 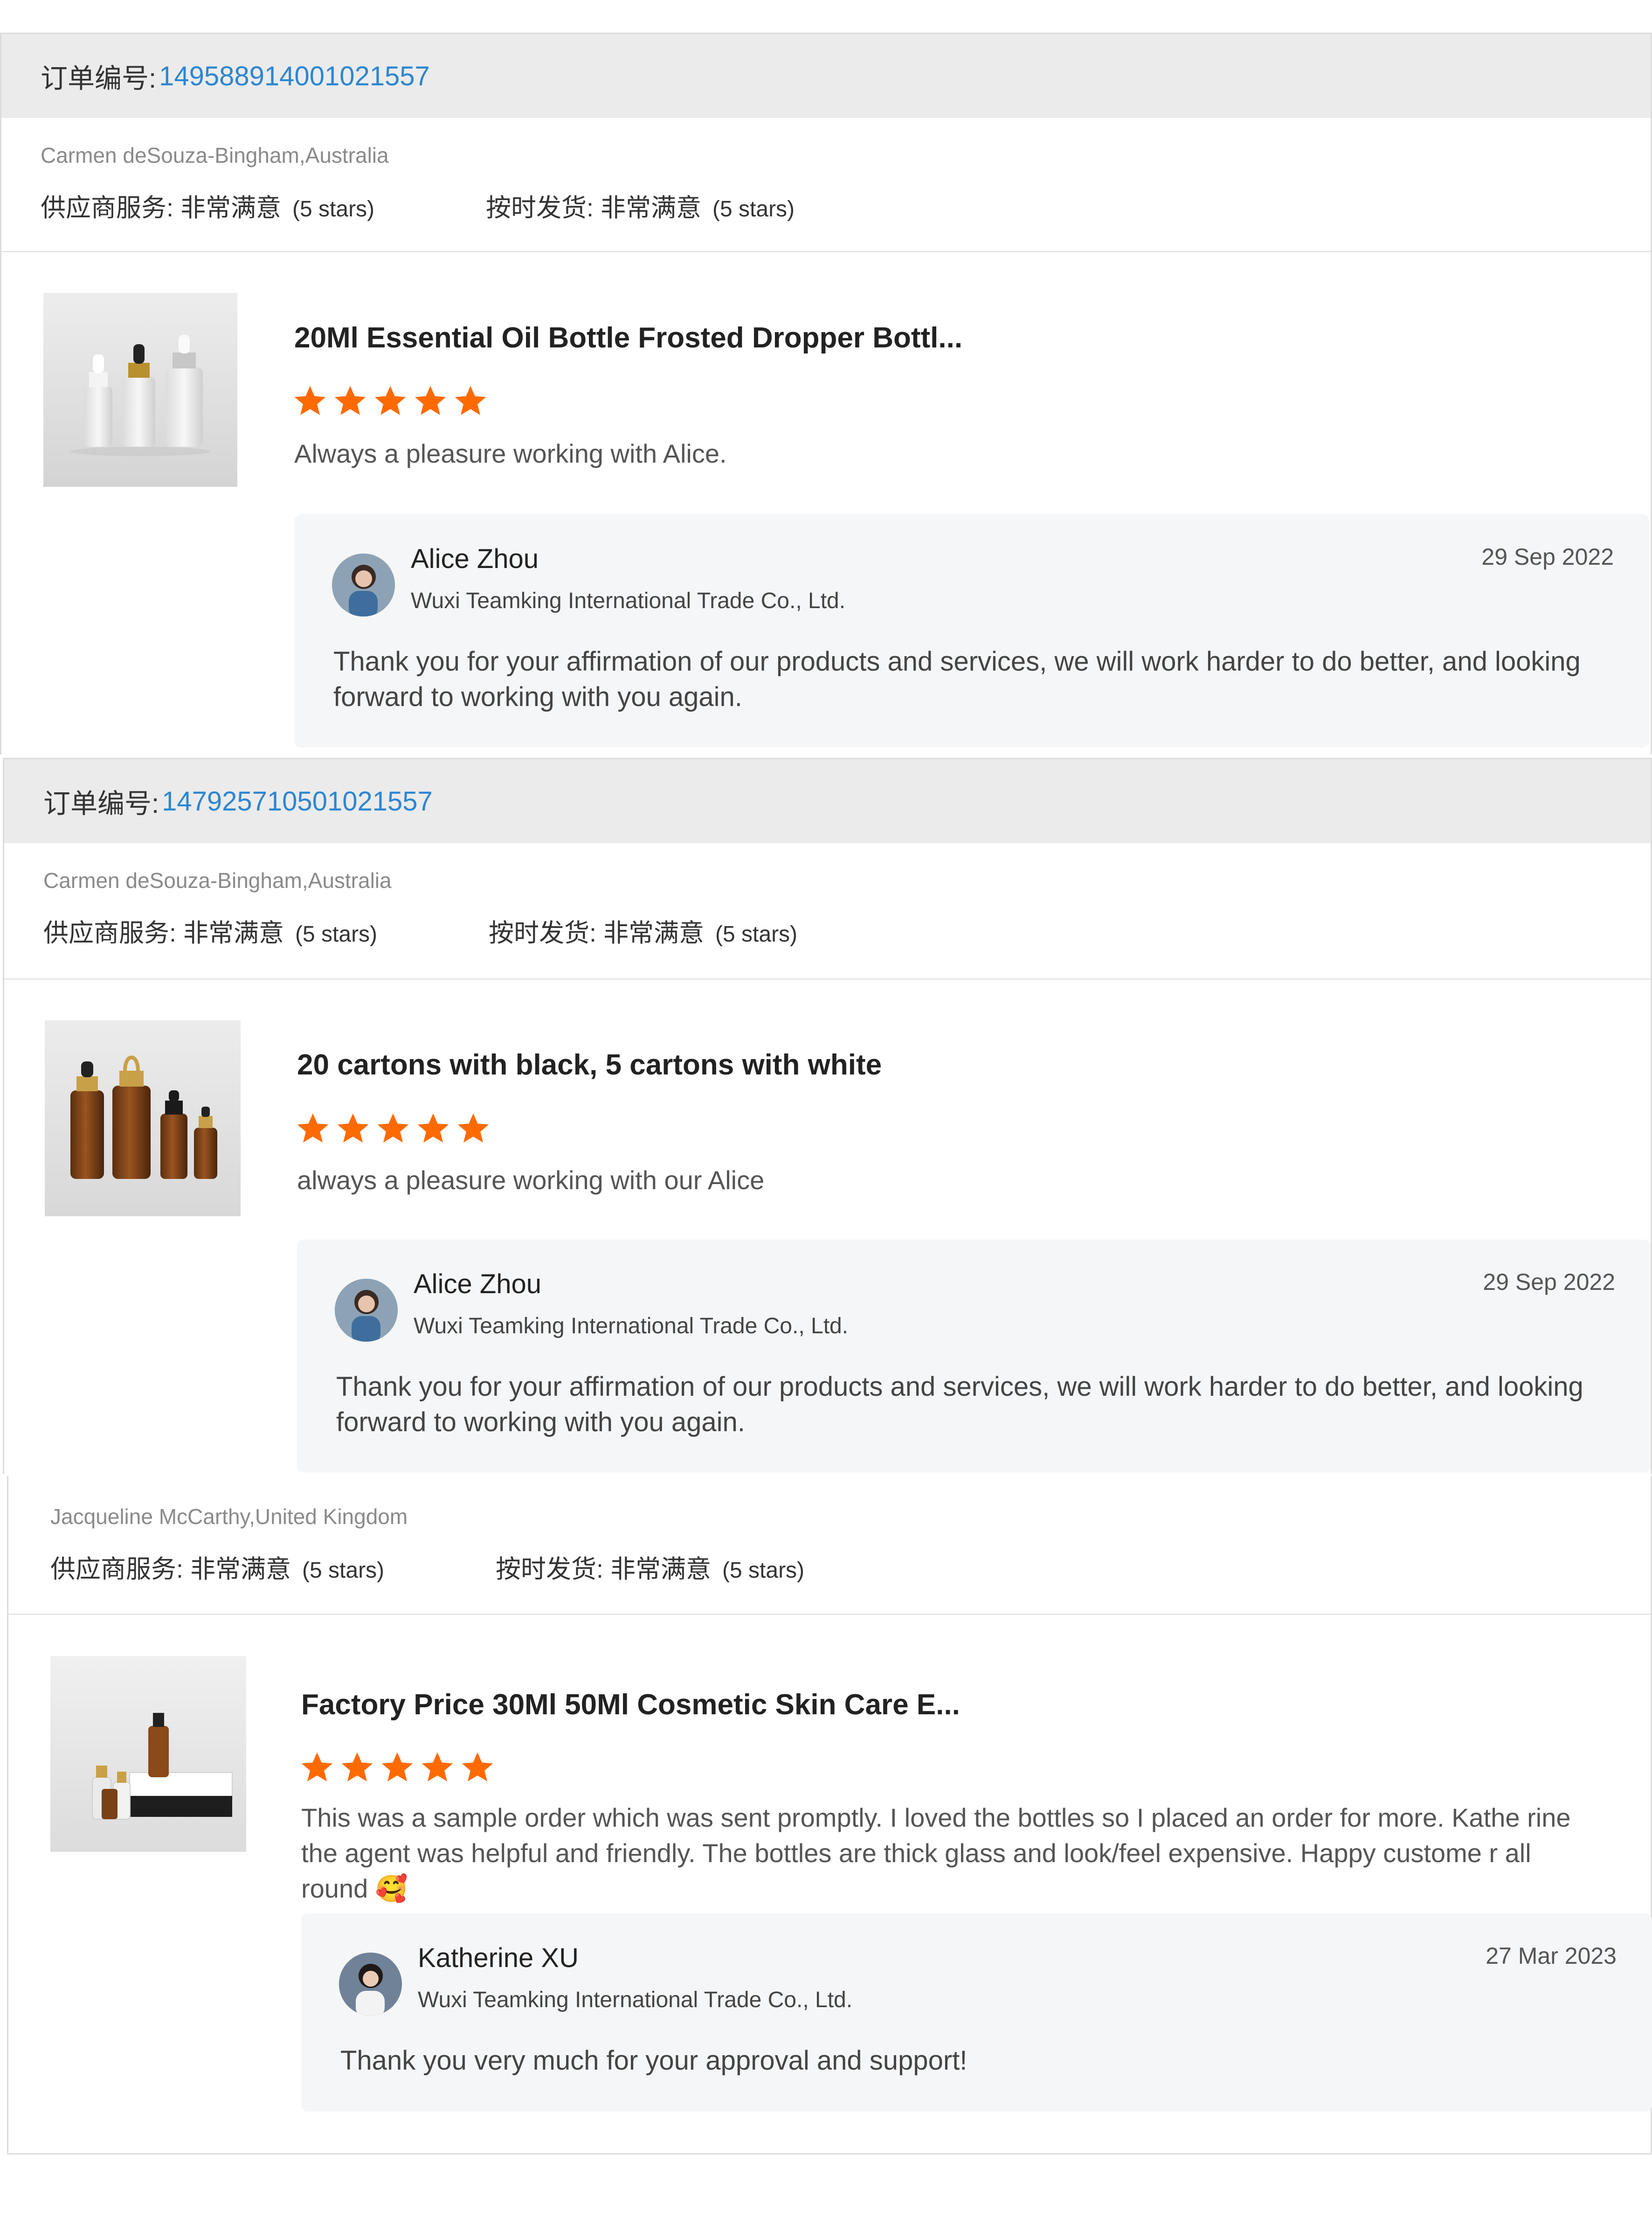 I want to click on amber-bottles-illustration, so click(x=143, y=1118).